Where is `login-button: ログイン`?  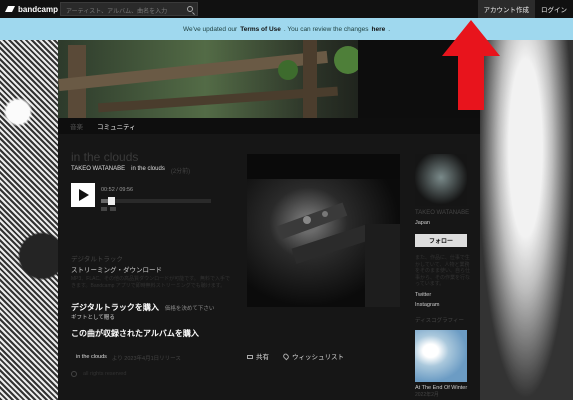 login-button: ログイン is located at coordinates (554, 9).